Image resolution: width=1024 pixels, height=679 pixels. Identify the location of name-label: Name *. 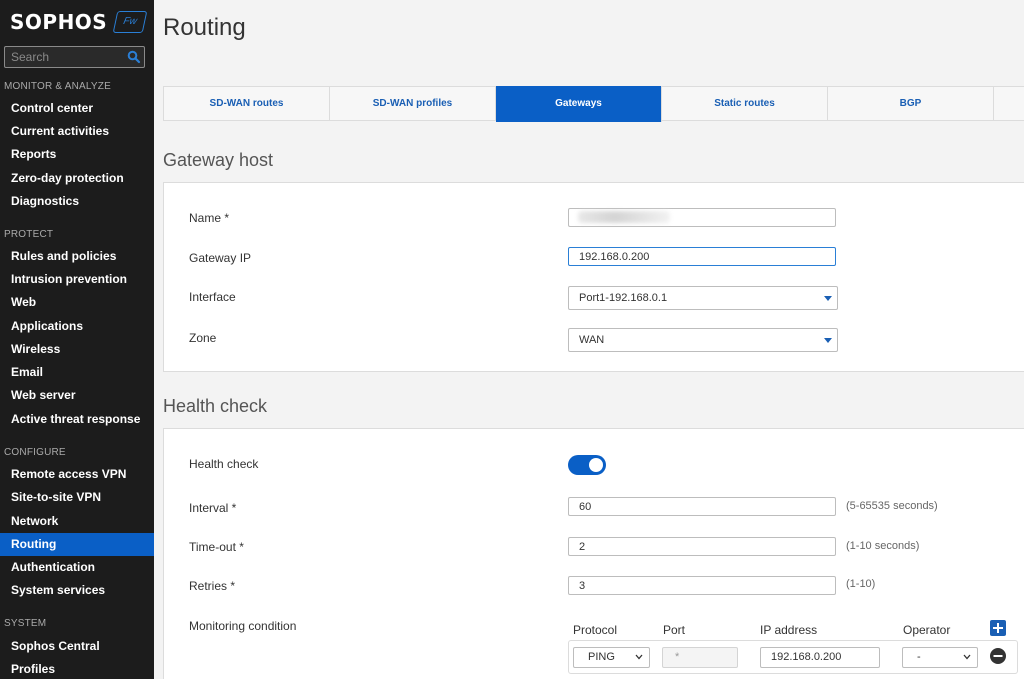
(209, 218).